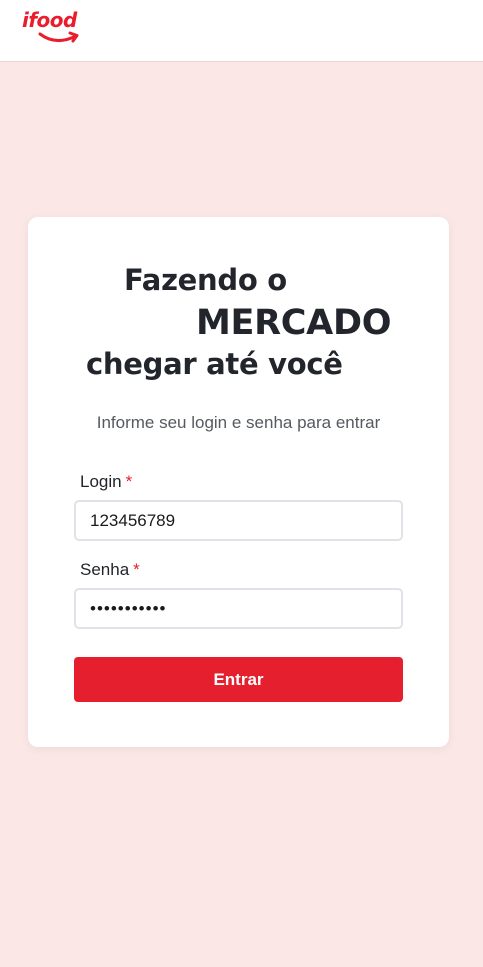 The width and height of the screenshot is (483, 967). I want to click on login-instructions: Informe seu login e senha para entrar, so click(238, 422).